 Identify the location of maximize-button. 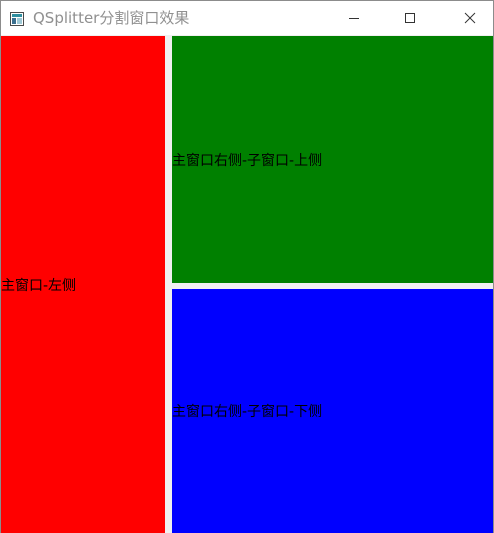
(410, 18).